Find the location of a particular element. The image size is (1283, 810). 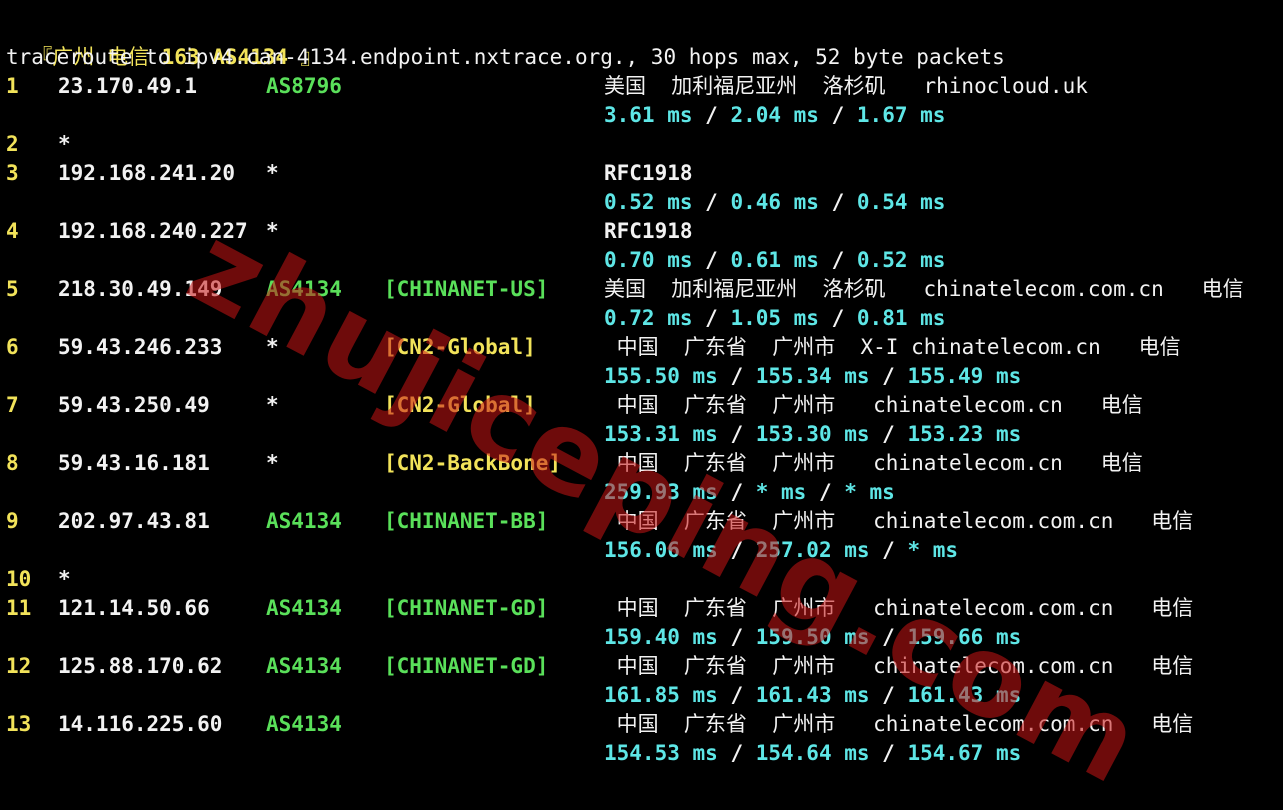

hop-rtt-row: 0.52 ms / 0.46 ms / 0.54 ms is located at coordinates (641, 202).